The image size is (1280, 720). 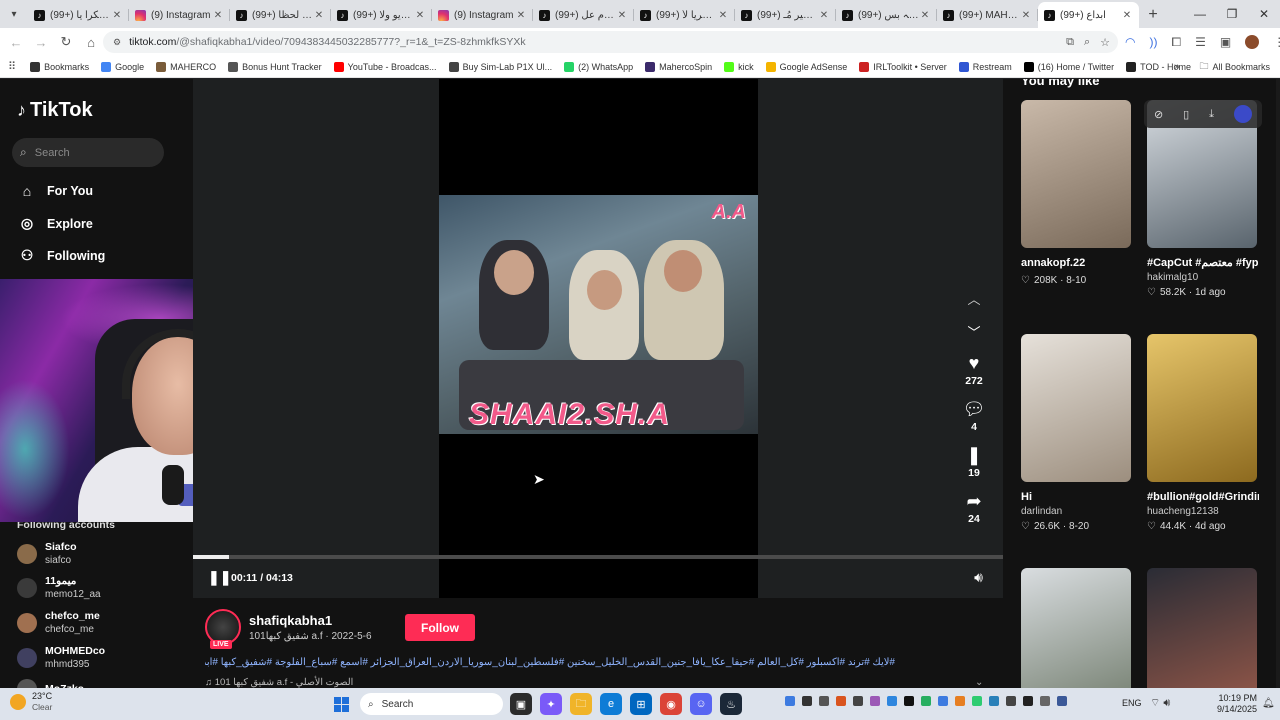 What do you see at coordinates (1105, 42) in the screenshot?
I see `bookmark-star-icon: ☆` at bounding box center [1105, 42].